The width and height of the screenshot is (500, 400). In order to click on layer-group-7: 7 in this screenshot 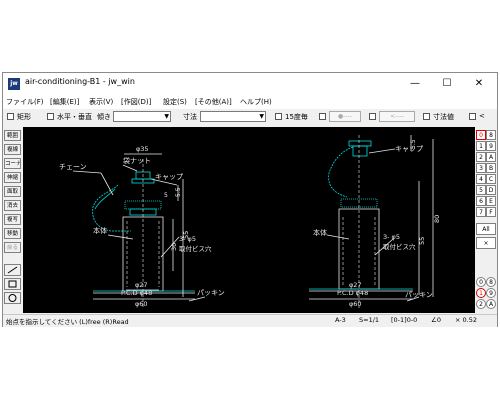, I will do `click(481, 212)`.